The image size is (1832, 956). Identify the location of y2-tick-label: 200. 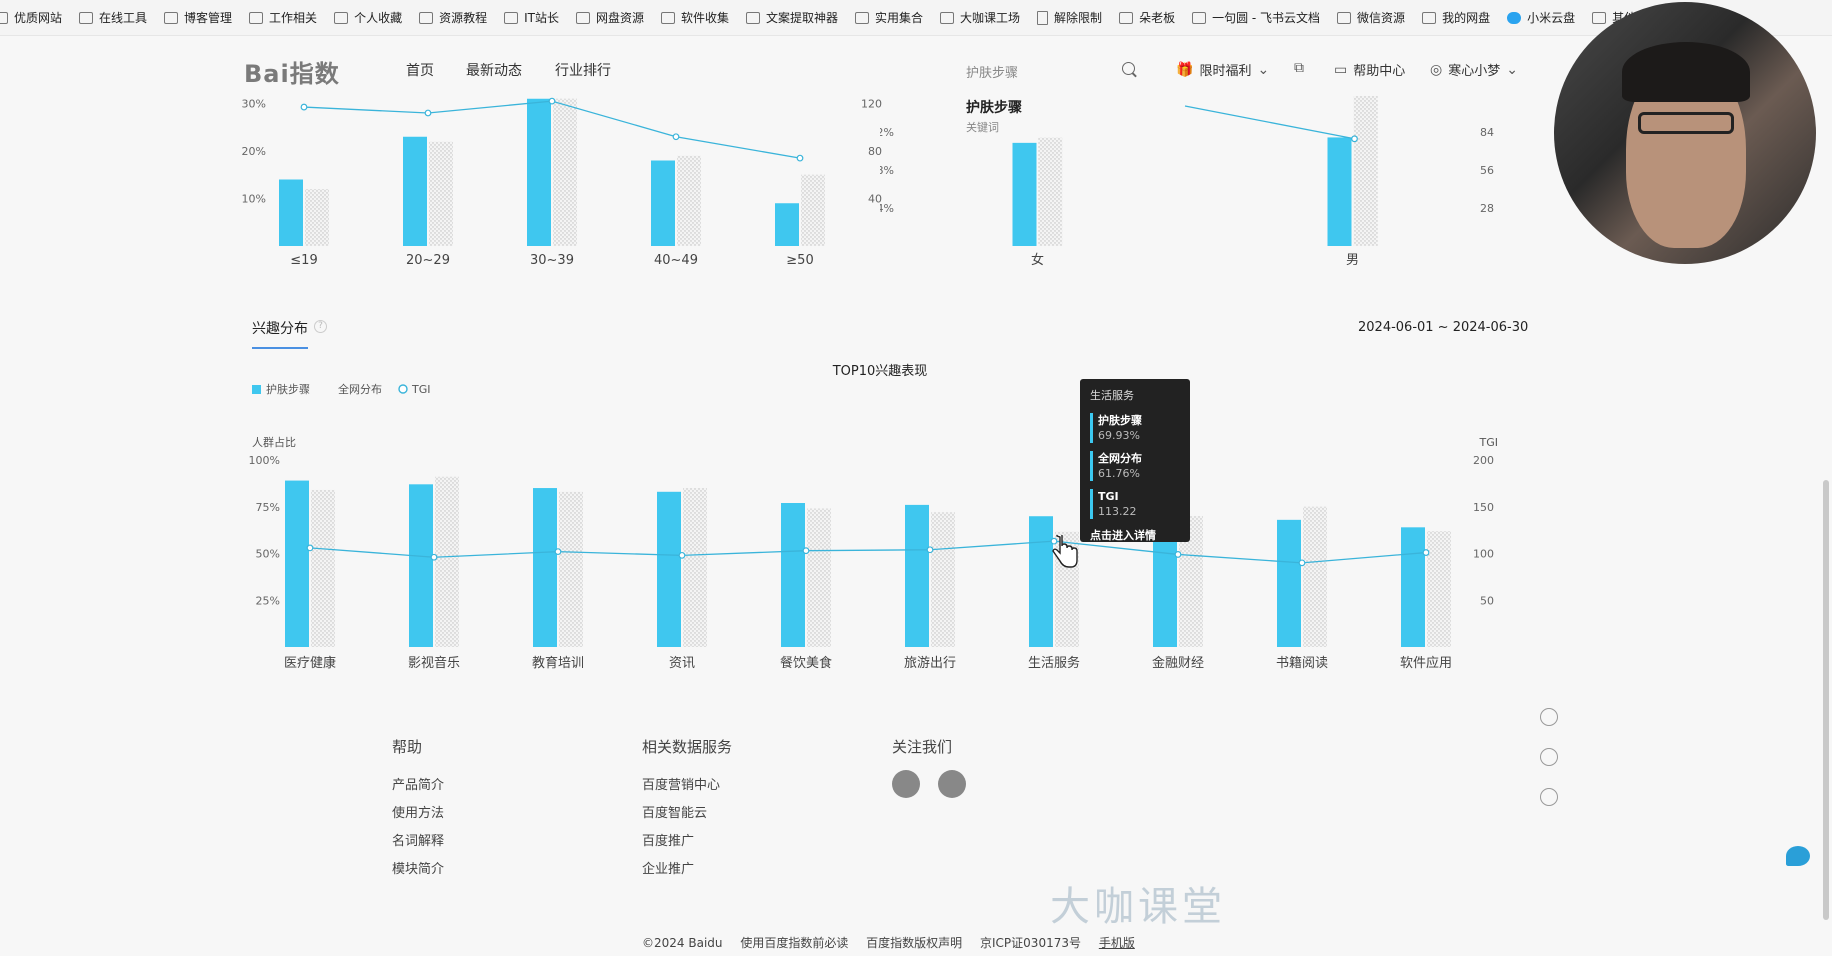
(1483, 460).